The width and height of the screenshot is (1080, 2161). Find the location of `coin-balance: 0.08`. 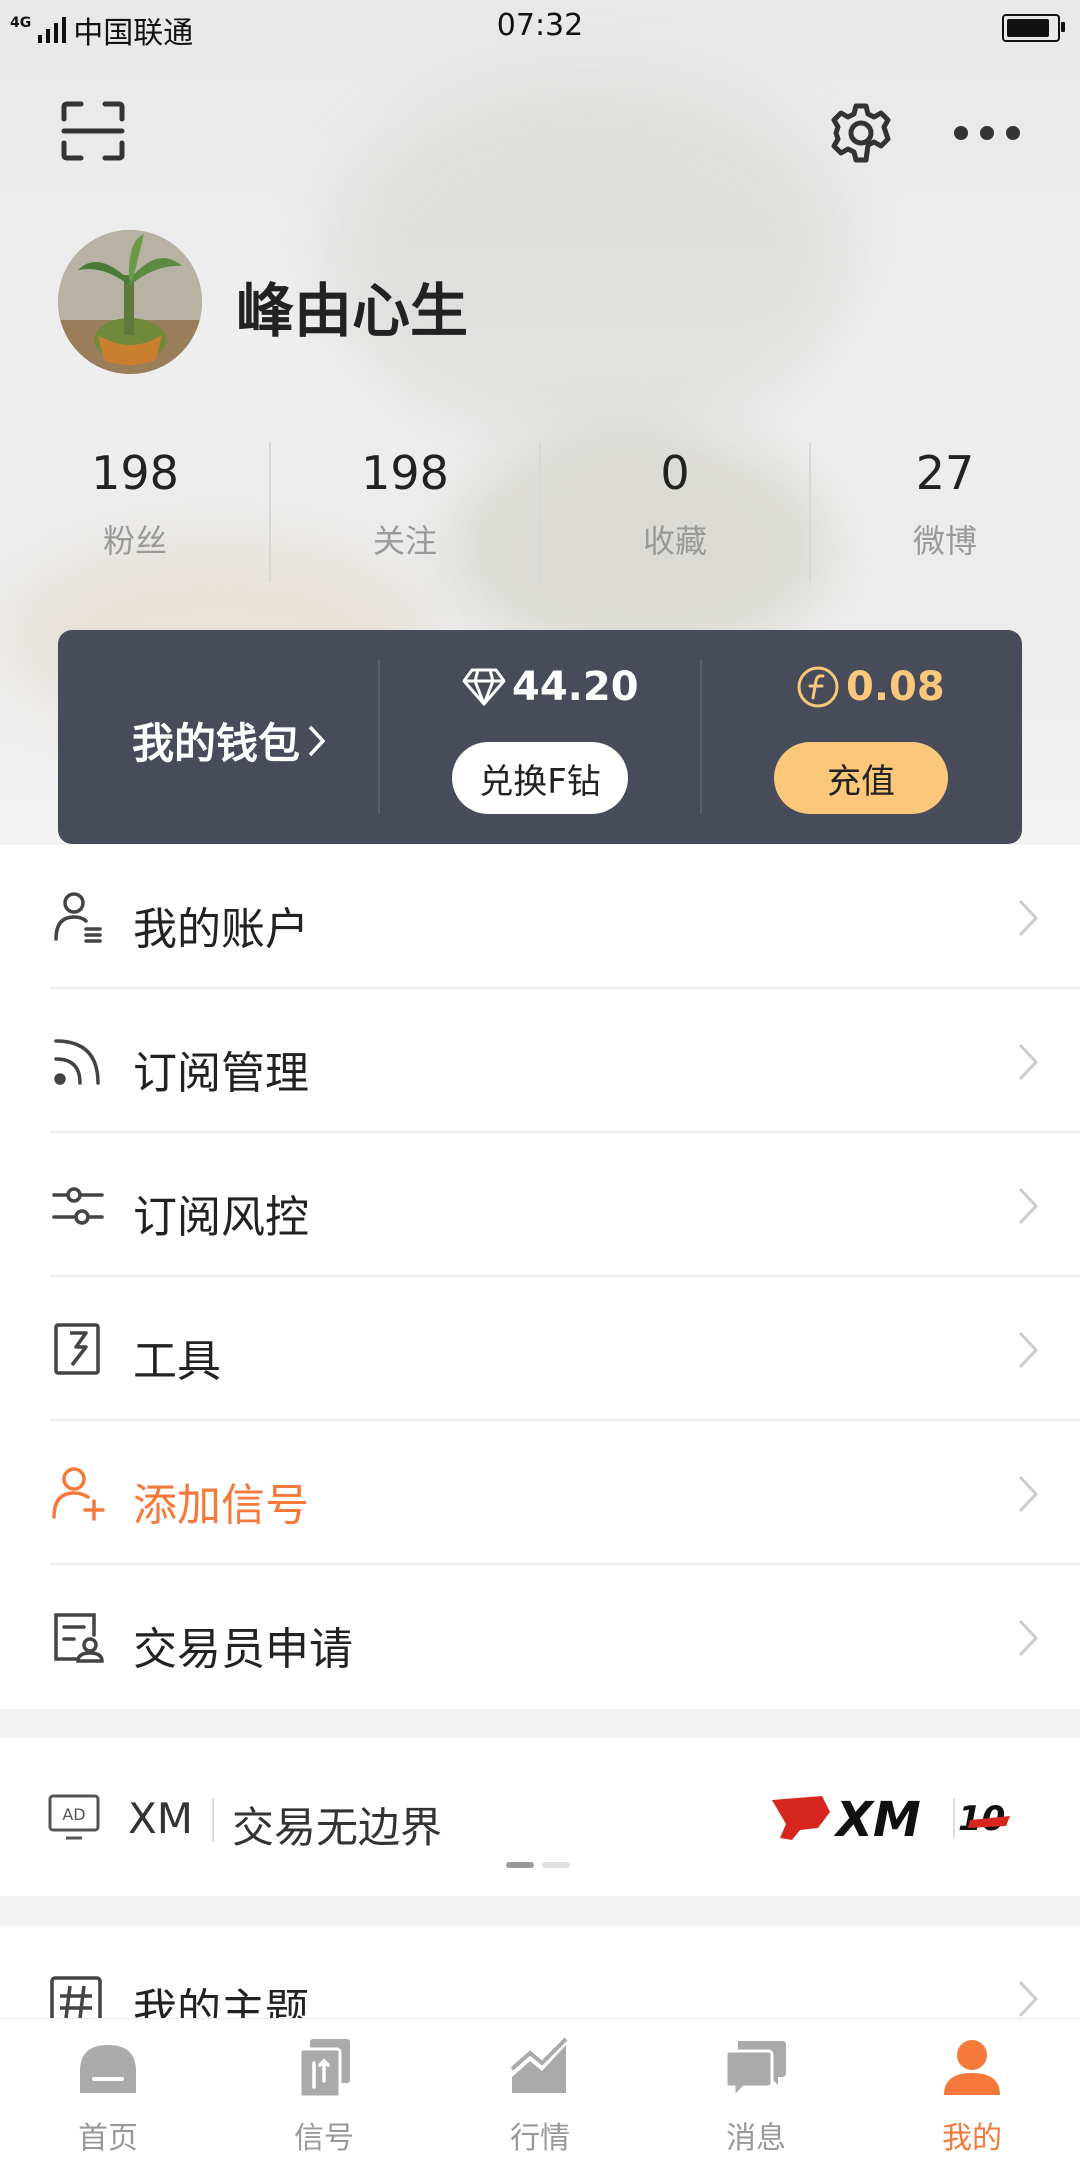

coin-balance: 0.08 is located at coordinates (870, 687).